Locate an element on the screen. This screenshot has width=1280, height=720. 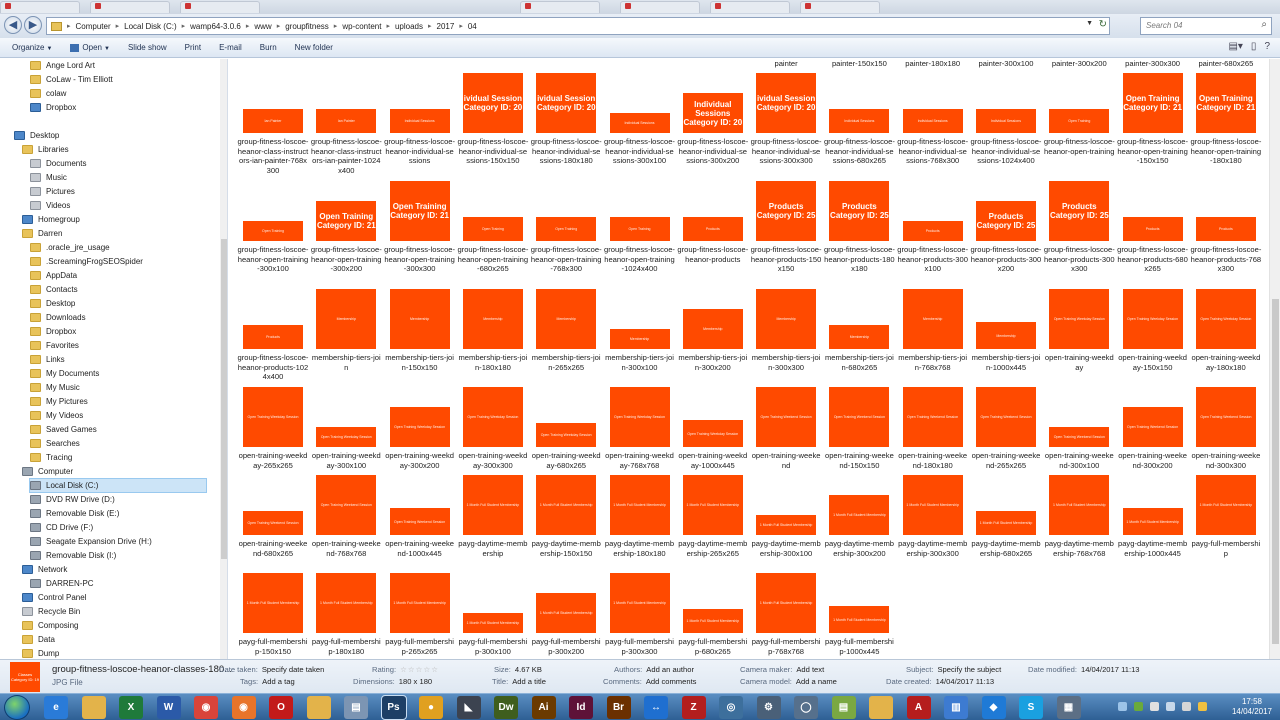
file-item: Membership membership-tiers-join-265x265 is located at coordinates (566, 343).